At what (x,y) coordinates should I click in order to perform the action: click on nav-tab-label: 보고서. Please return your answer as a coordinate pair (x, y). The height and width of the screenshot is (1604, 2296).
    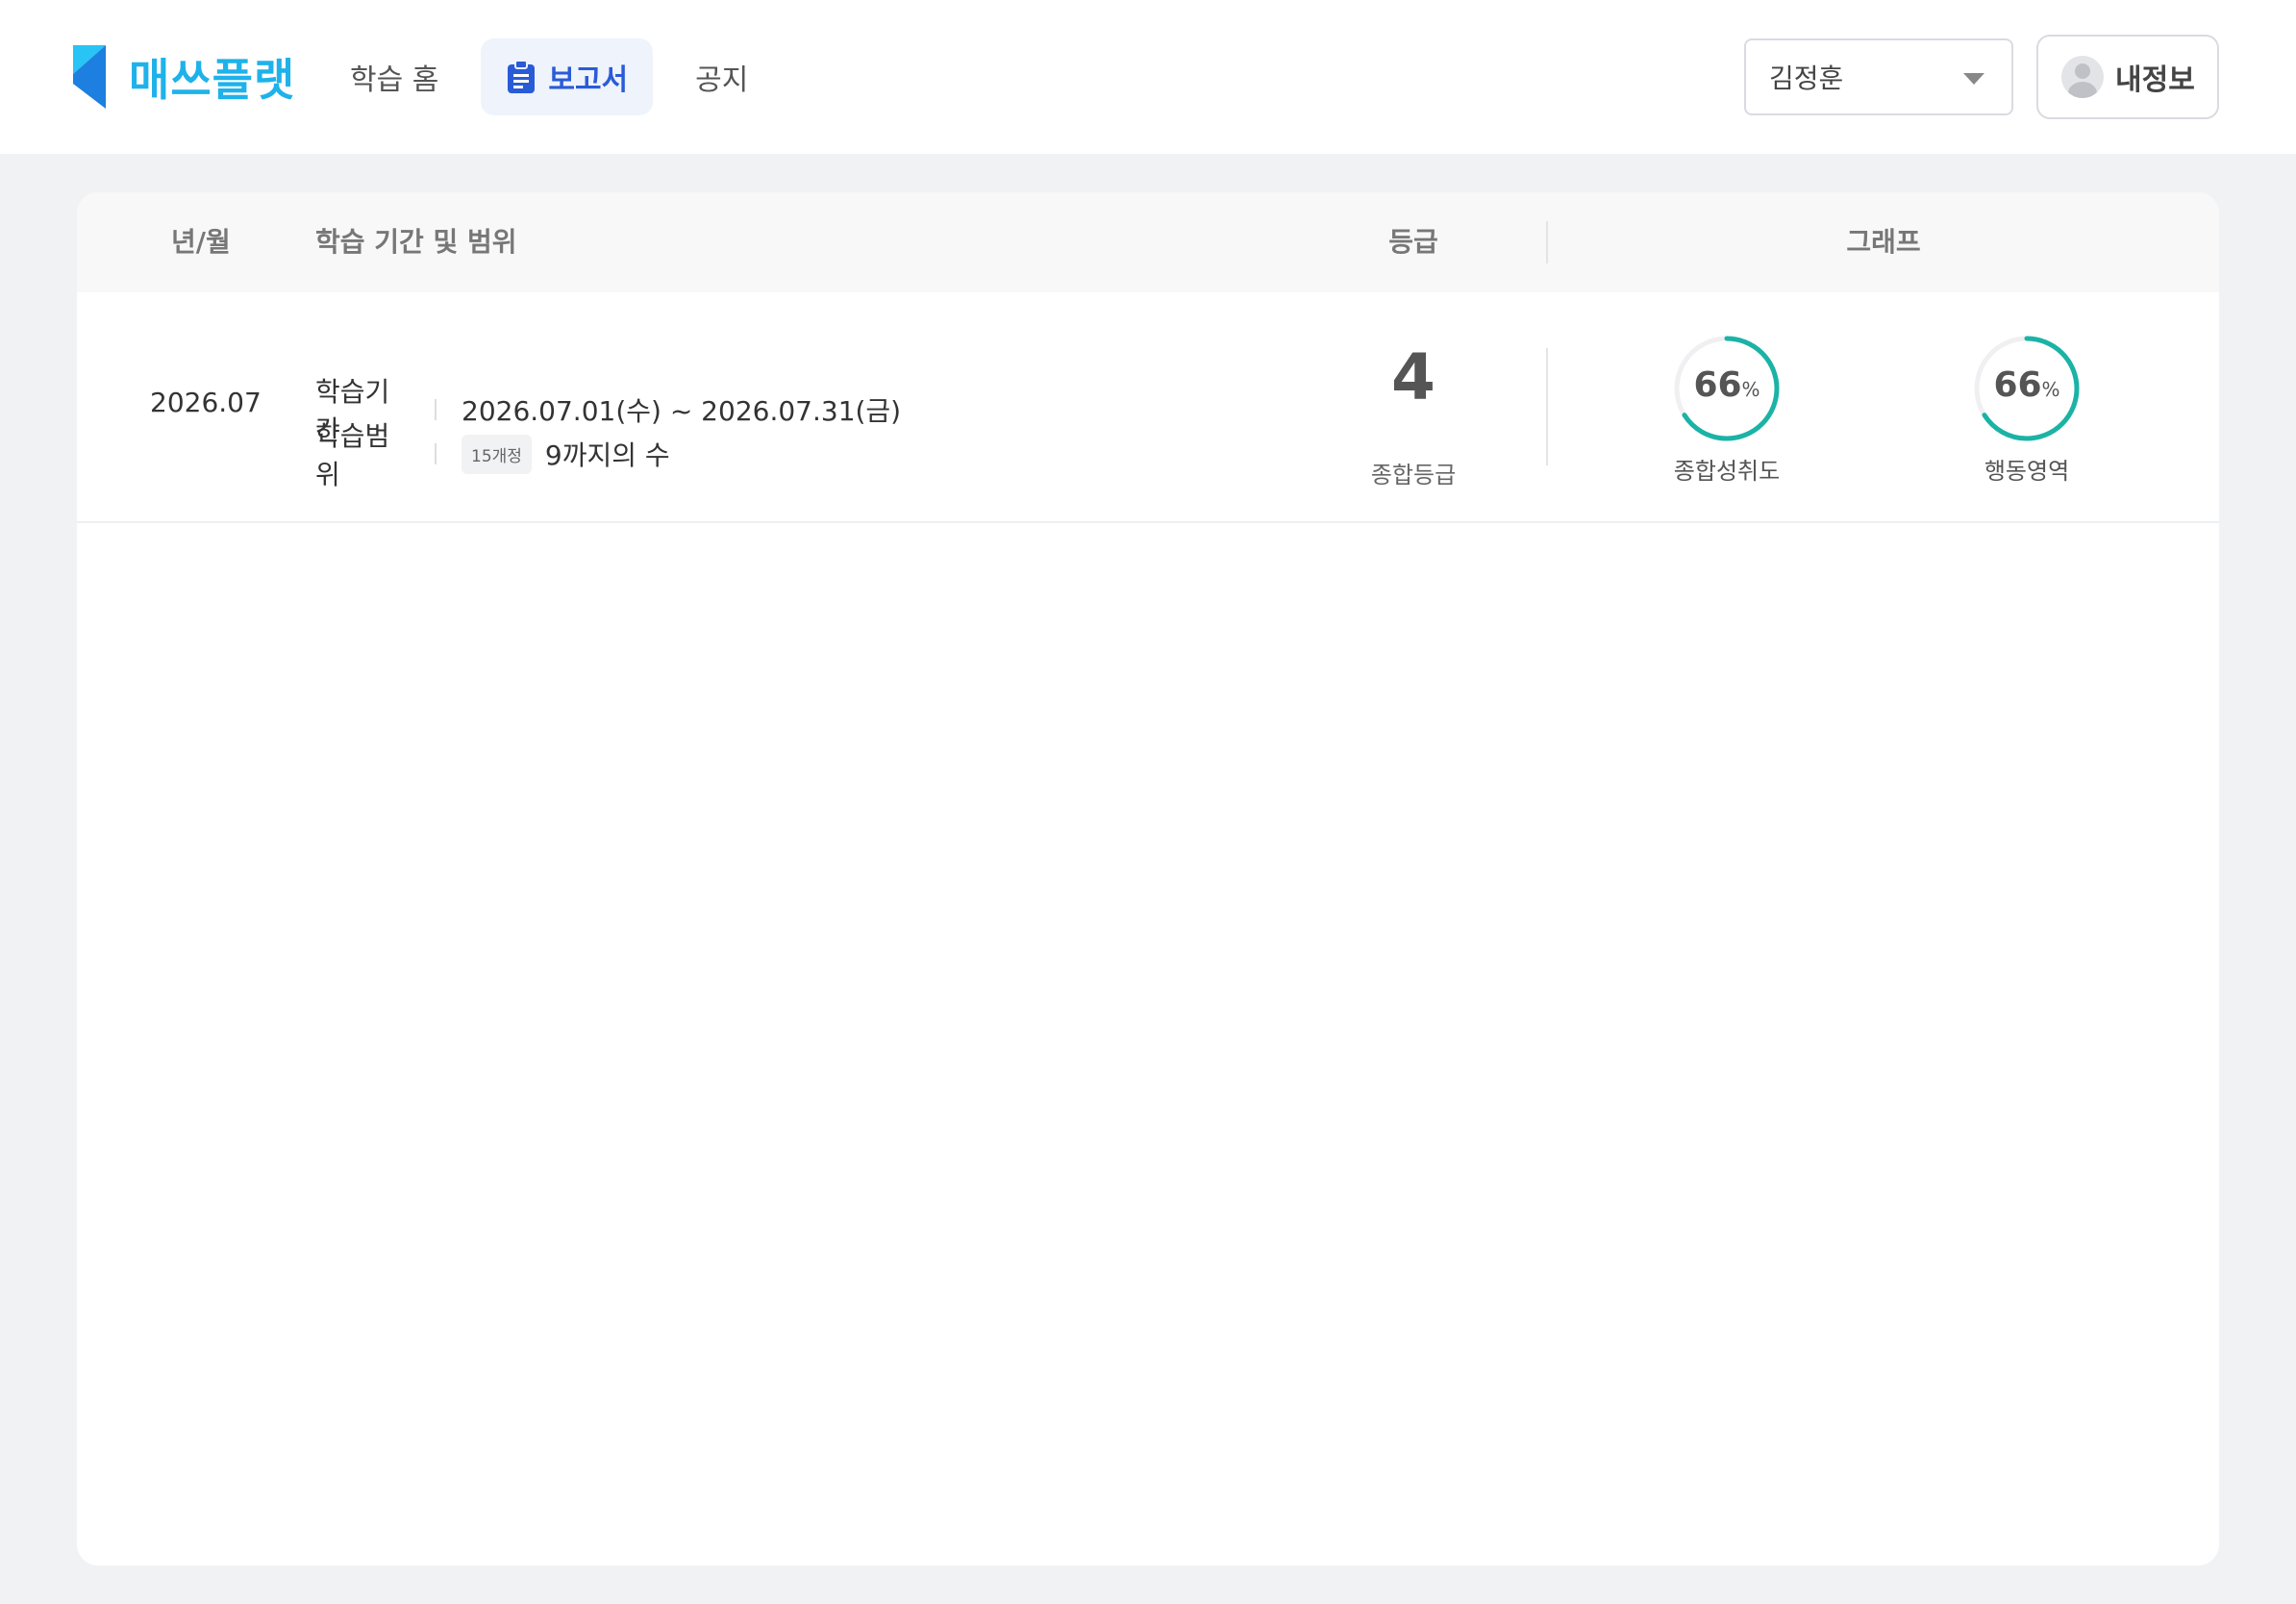
    Looking at the image, I should click on (588, 80).